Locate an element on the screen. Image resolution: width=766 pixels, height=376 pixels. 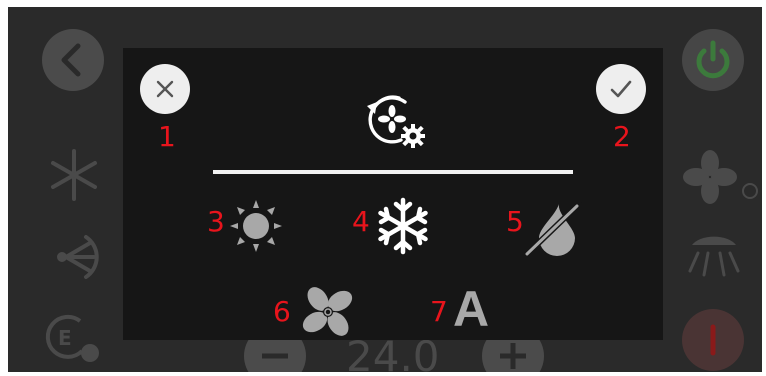
close-icon is located at coordinates (165, 89).